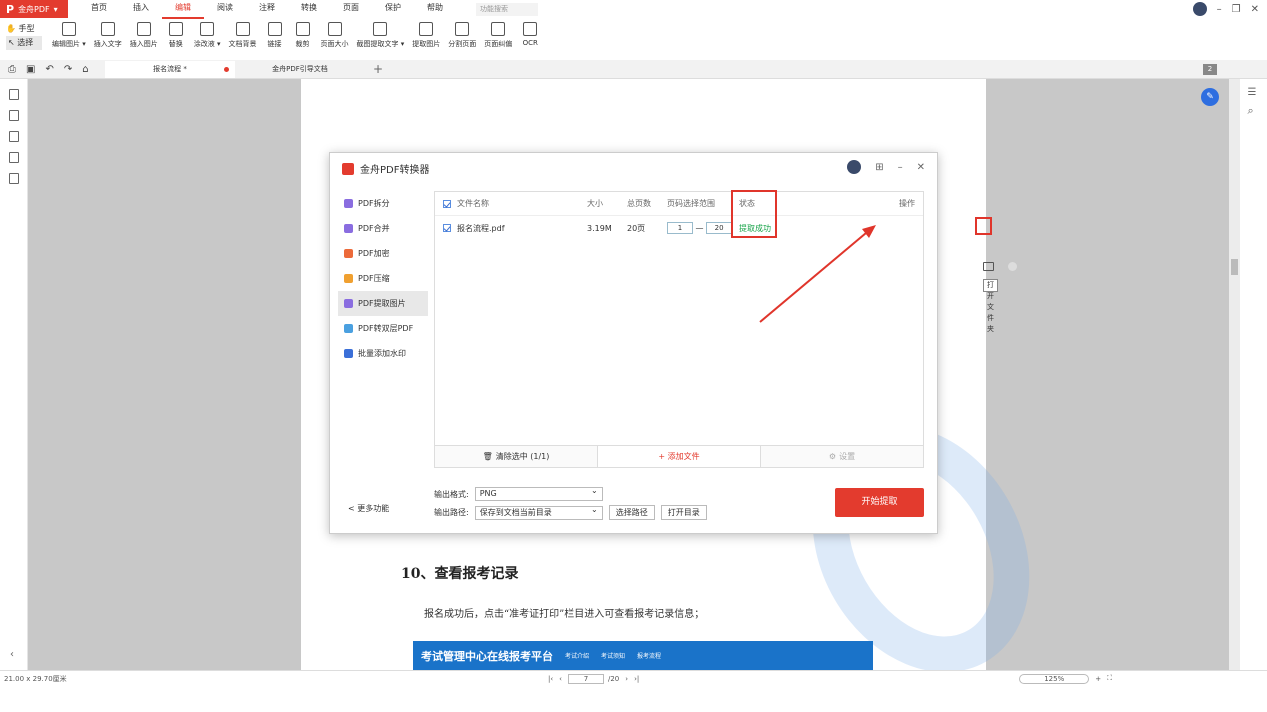 Image resolution: width=1267 pixels, height=712 pixels. I want to click on last-page-icon: ›|, so click(636, 679).